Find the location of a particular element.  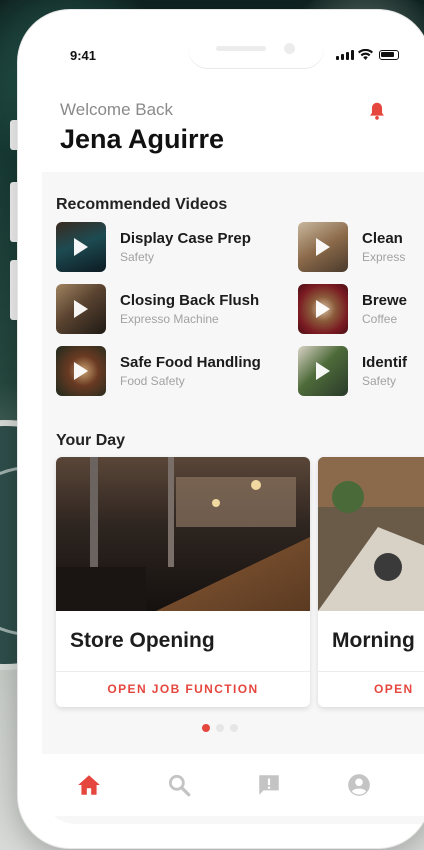

video-category: Expresso Machine is located at coordinates (169, 319).